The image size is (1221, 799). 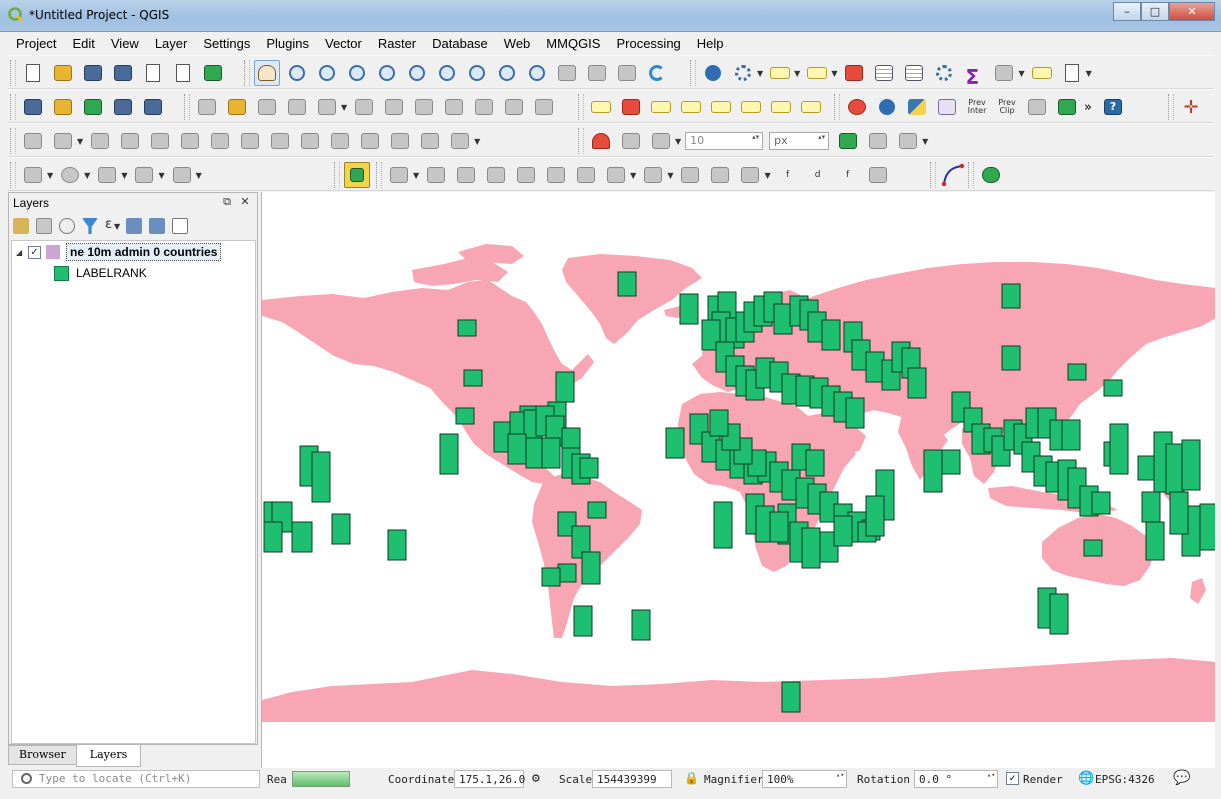 What do you see at coordinates (430, 141) in the screenshot?
I see `merge-attributes-button` at bounding box center [430, 141].